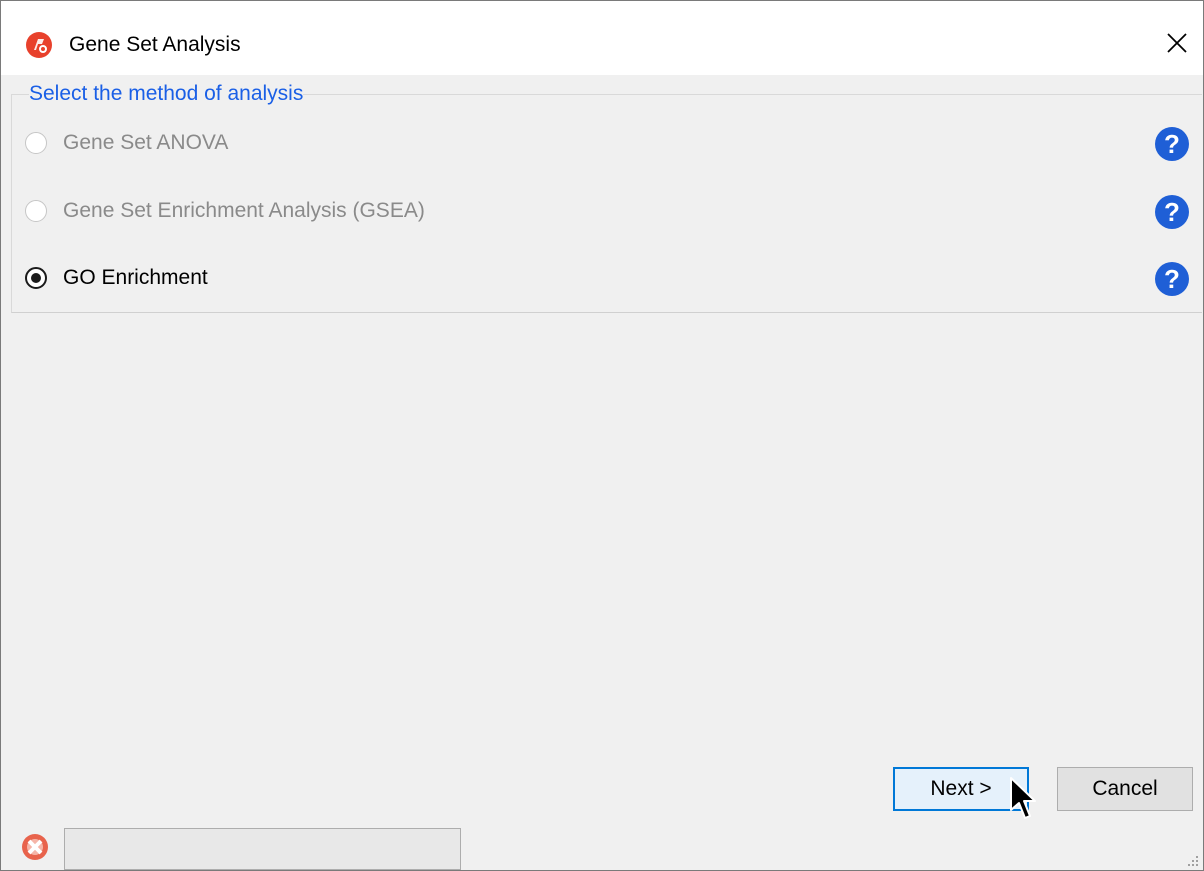  I want to click on group-legend: Select the method of analysis, so click(166, 94).